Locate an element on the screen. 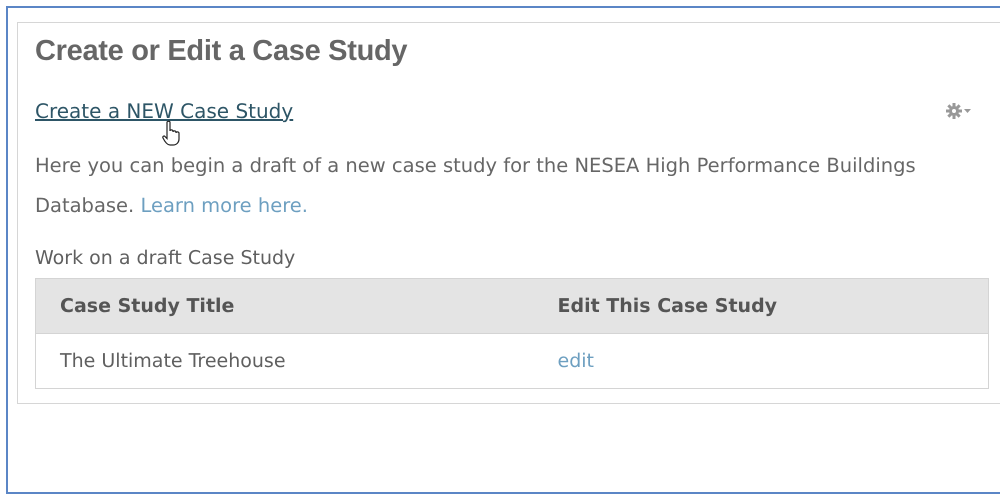 The width and height of the screenshot is (1000, 494). create-link: Create a NEW Case Study is located at coordinates (164, 111).